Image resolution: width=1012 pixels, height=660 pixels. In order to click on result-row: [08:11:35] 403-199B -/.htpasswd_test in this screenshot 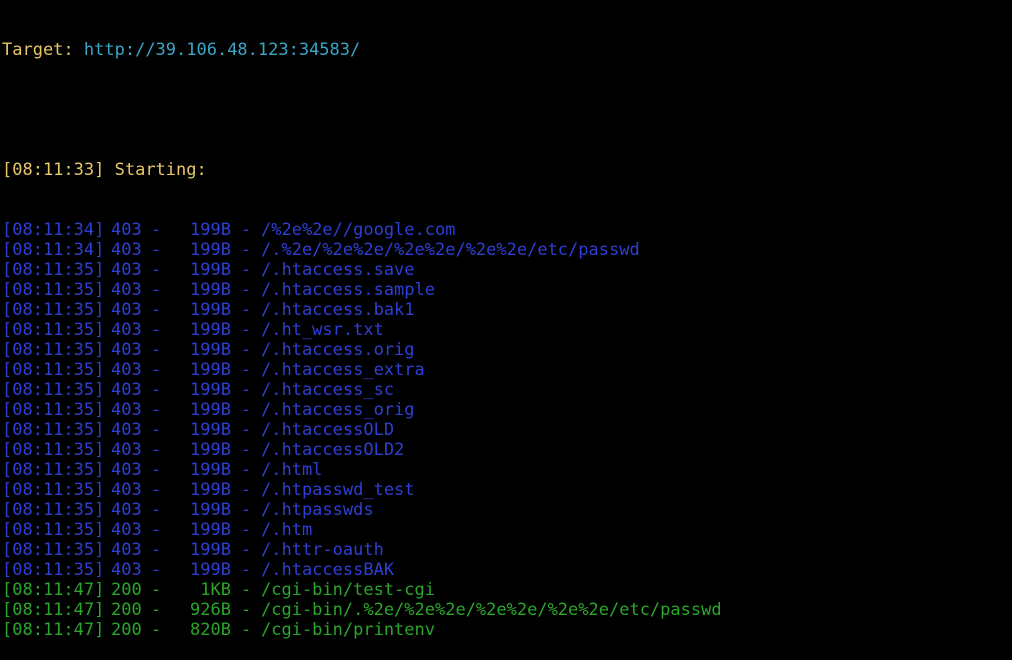, I will do `click(506, 490)`.